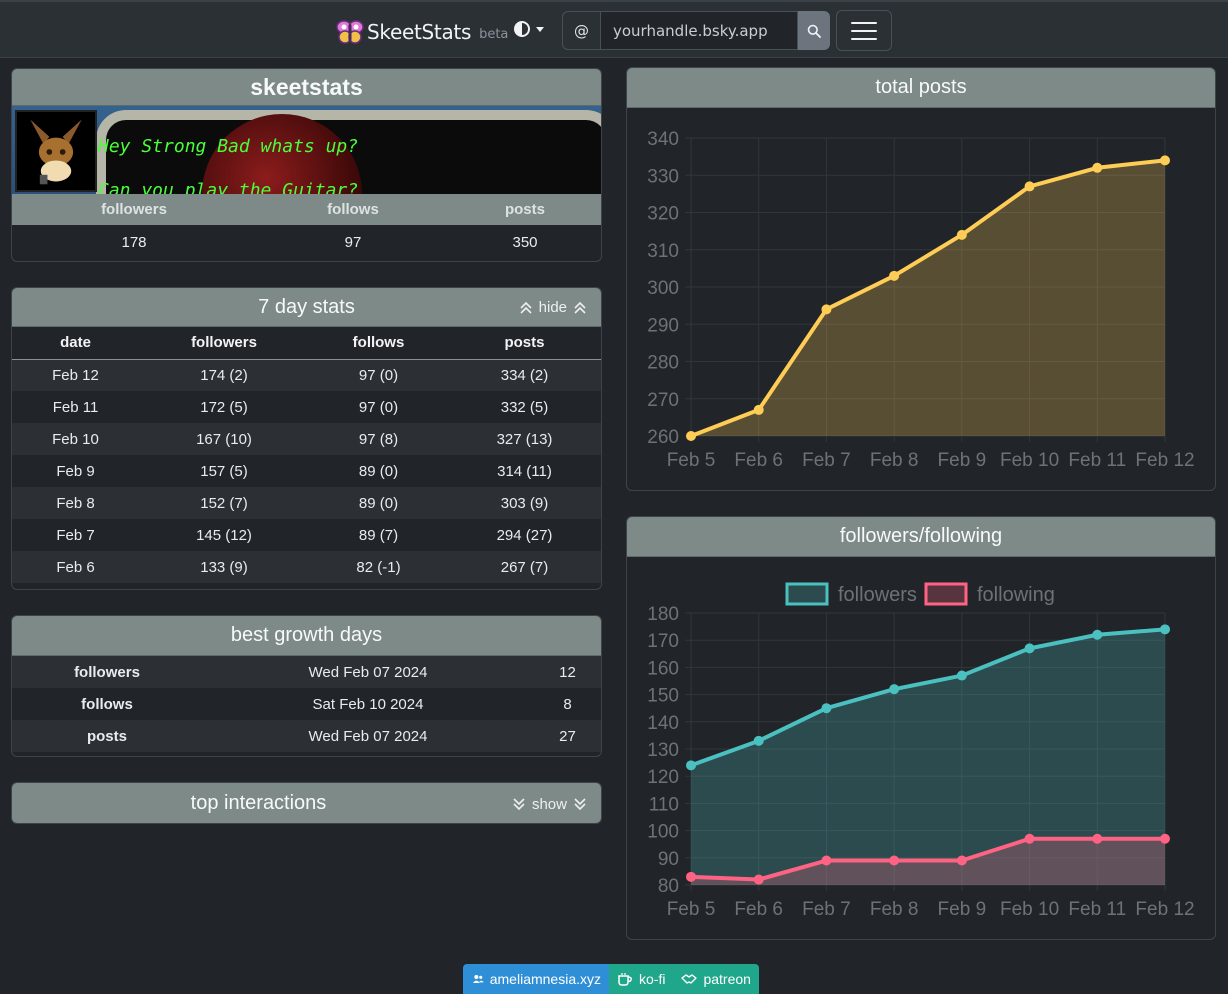 This screenshot has width=1228, height=994. Describe the element at coordinates (350, 32) in the screenshot. I see `butterfly-logo-icon` at that location.